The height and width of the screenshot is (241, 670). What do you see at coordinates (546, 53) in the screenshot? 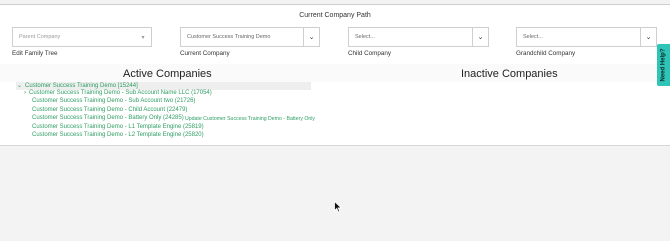
I see `grandchild-company-label: Grandchild Company` at bounding box center [546, 53].